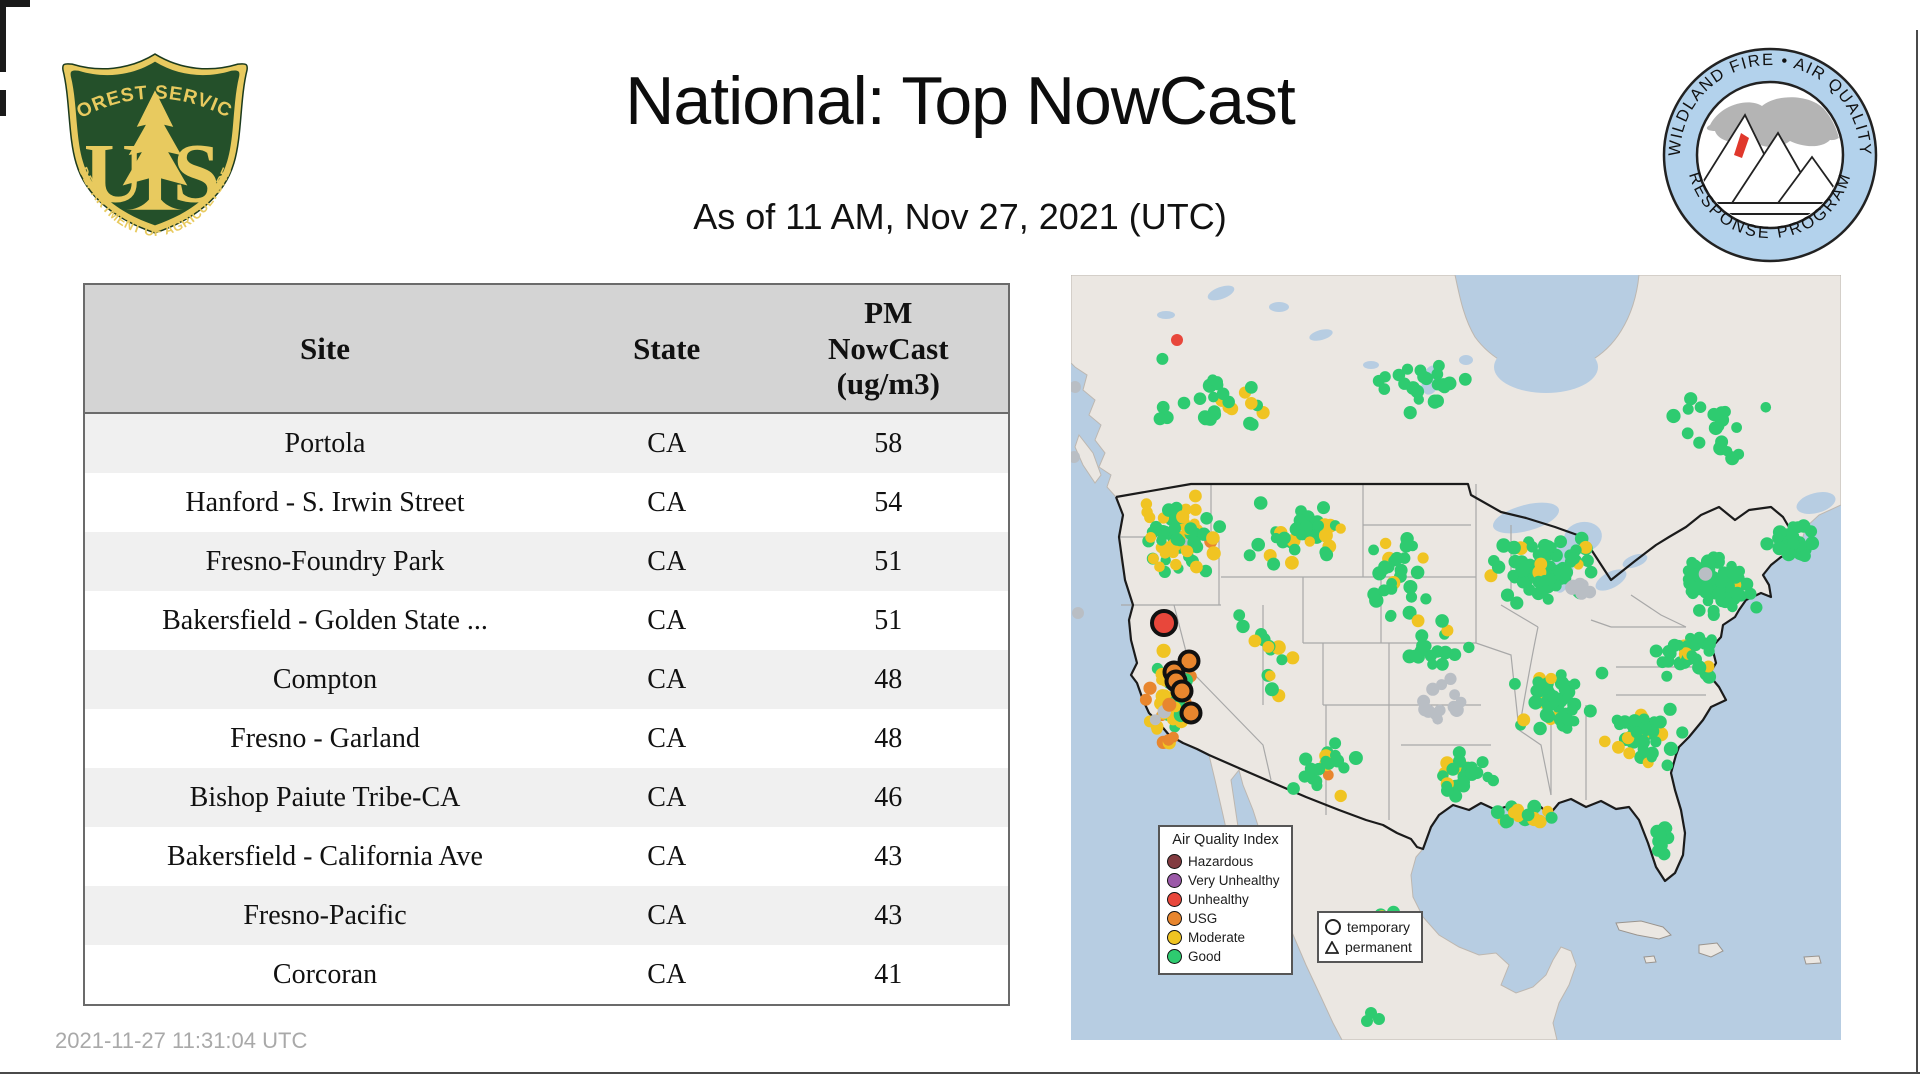 The image size is (1920, 1080). I want to click on temporary-label: temporary, so click(1379, 927).